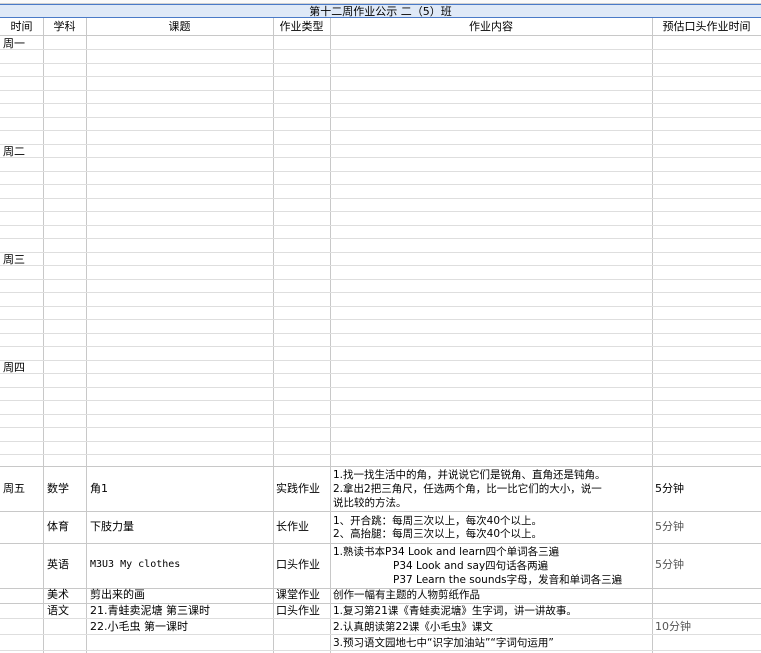 The image size is (761, 653). I want to click on pe-duration: 5分钟, so click(669, 527).